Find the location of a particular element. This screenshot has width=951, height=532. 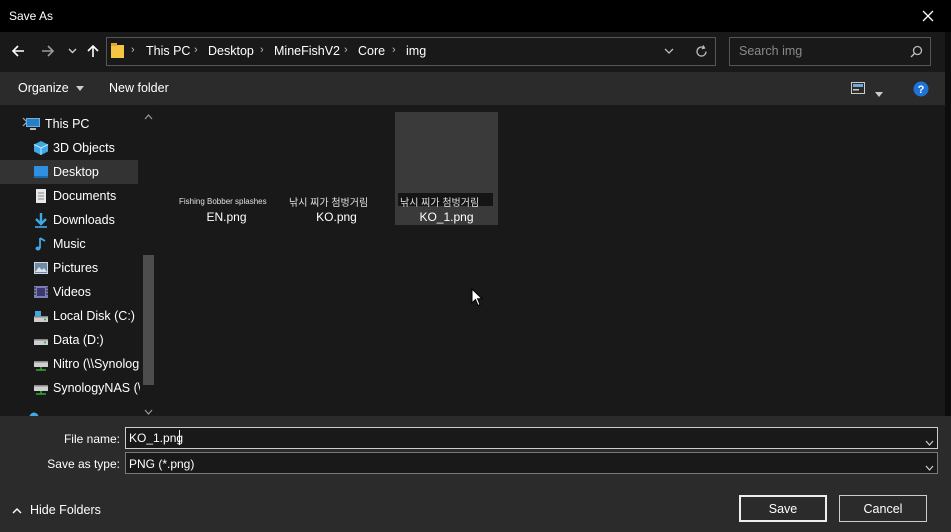

download-icon is located at coordinates (41, 220).